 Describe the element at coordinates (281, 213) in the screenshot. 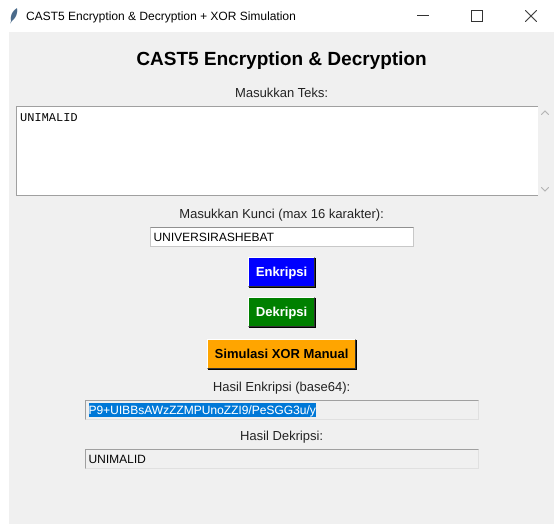

I see `key-label: Masukkan Kunci (max 16 karakter):` at that location.